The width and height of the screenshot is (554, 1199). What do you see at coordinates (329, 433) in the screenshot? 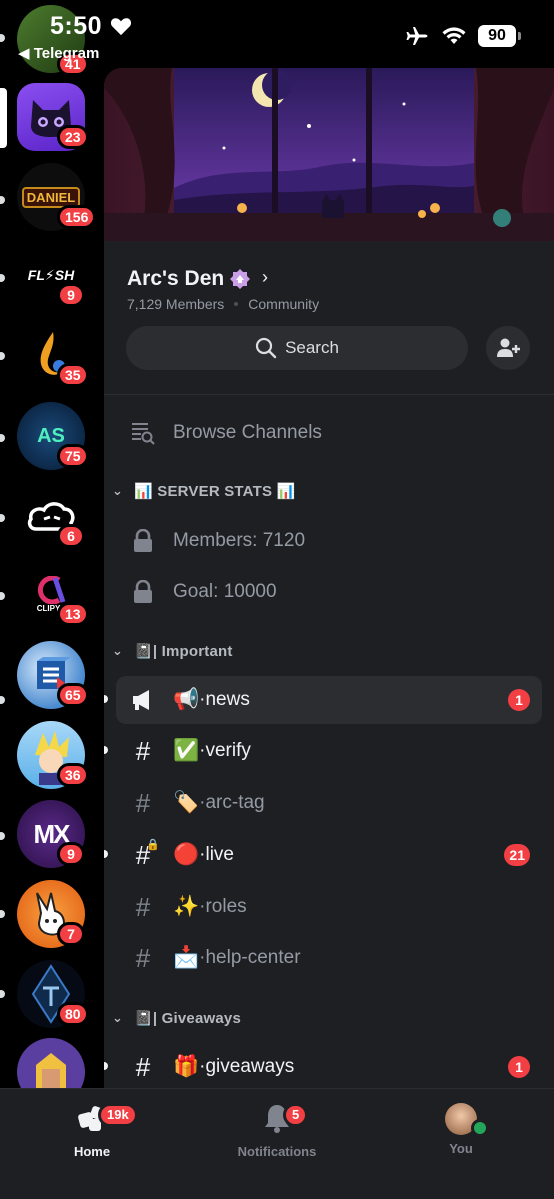
I see `browse-channels-button: Browse Channels` at bounding box center [329, 433].